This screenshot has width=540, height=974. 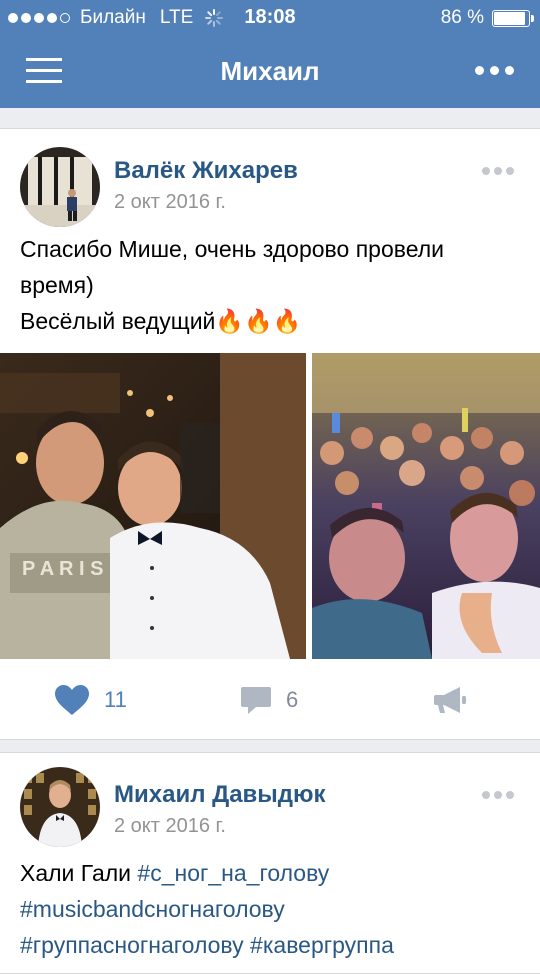 What do you see at coordinates (90, 700) in the screenshot?
I see `like-button: 11` at bounding box center [90, 700].